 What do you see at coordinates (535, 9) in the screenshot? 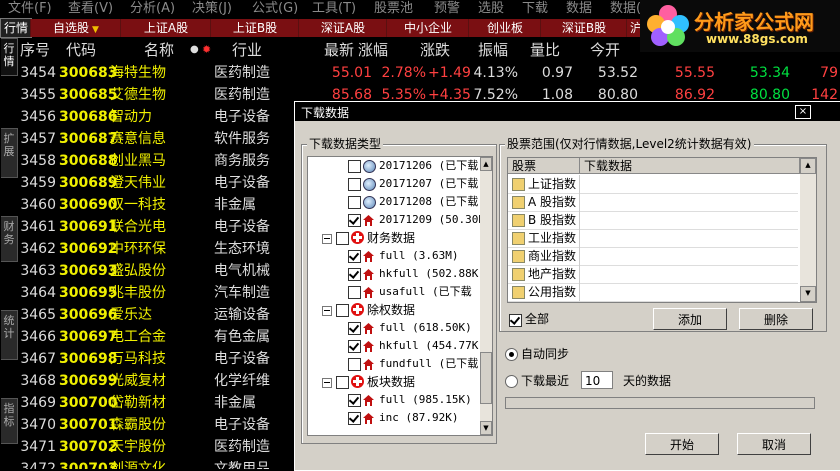
I see `menu-item: 下载` at bounding box center [535, 9].